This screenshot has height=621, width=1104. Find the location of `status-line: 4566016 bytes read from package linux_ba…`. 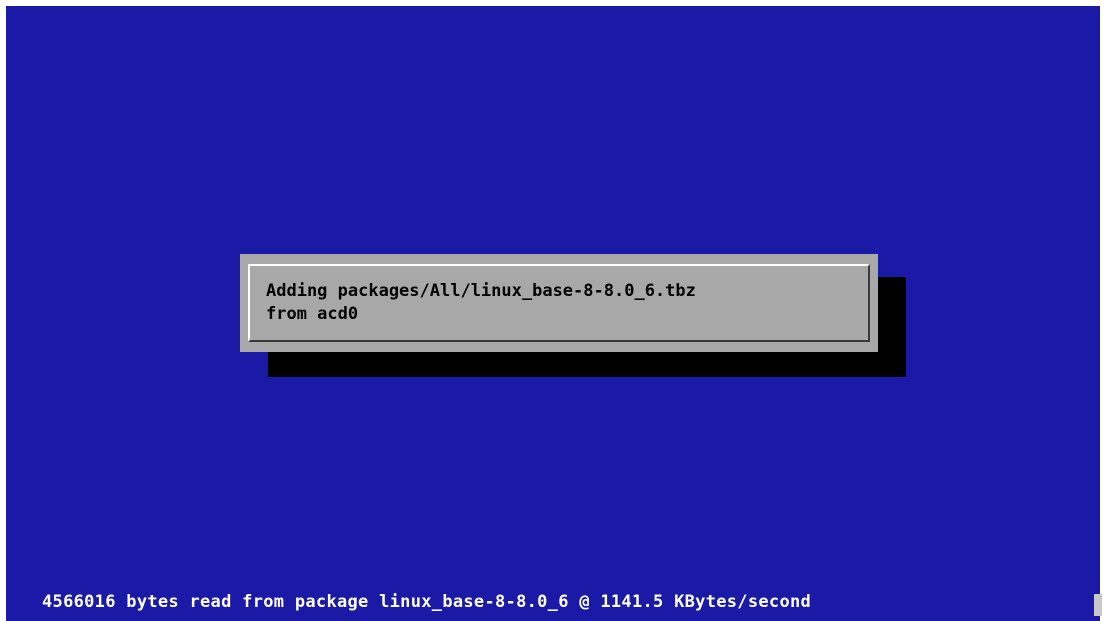

status-line: 4566016 bytes read from package linux_ba… is located at coordinates (427, 602).